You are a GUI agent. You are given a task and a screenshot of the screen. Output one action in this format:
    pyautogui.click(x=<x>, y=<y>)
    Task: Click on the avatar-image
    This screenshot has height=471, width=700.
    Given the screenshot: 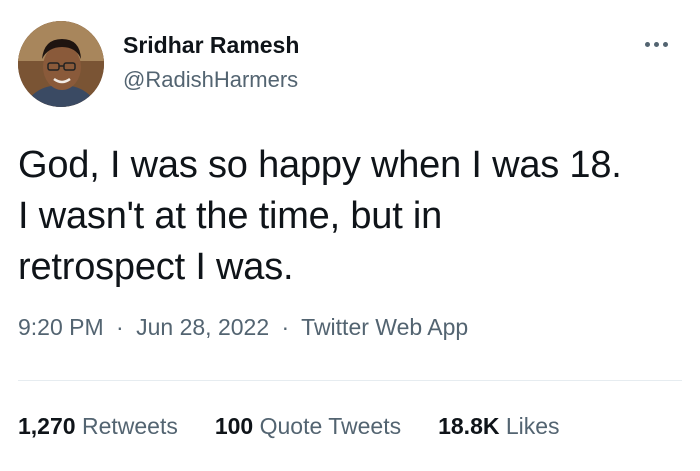 What is the action you would take?
    pyautogui.click(x=61, y=64)
    